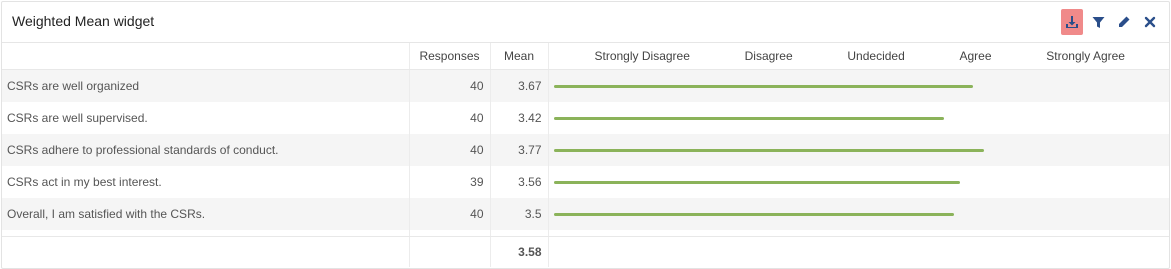 This screenshot has height=269, width=1171. Describe the element at coordinates (83, 21) in the screenshot. I see `widget-title: Weighted Mean widget` at that location.